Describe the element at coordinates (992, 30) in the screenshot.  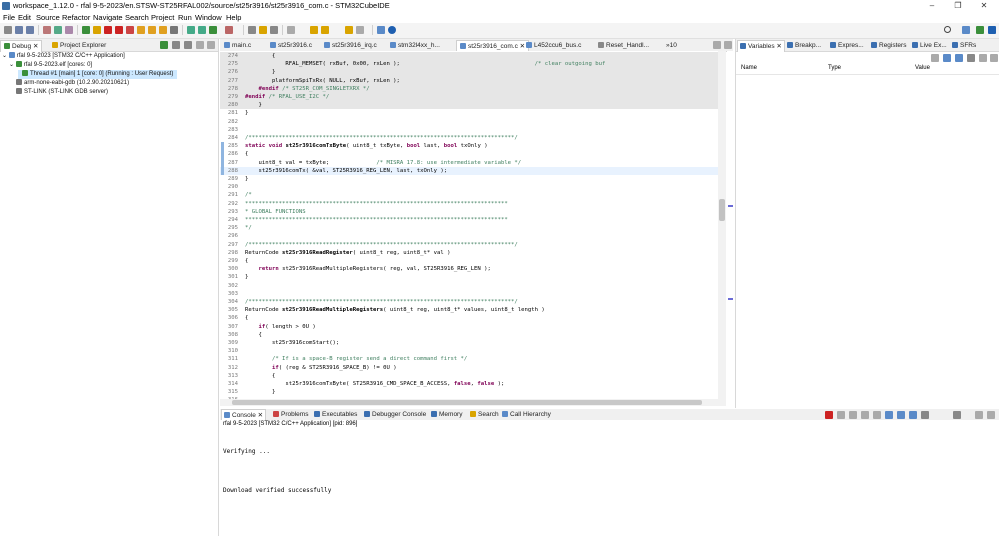
I see `perspective-cube-icon` at that location.